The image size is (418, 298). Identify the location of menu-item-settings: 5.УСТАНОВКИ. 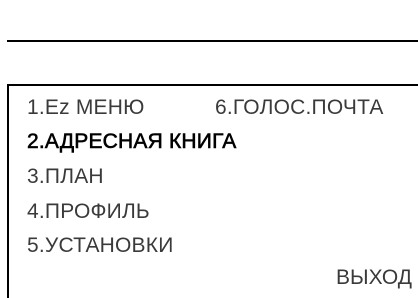
(100, 246).